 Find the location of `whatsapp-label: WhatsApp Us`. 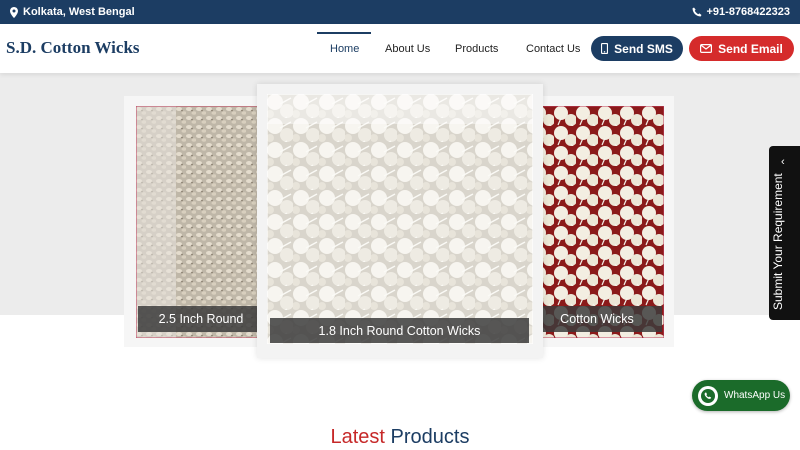

whatsapp-label: WhatsApp Us is located at coordinates (755, 395).